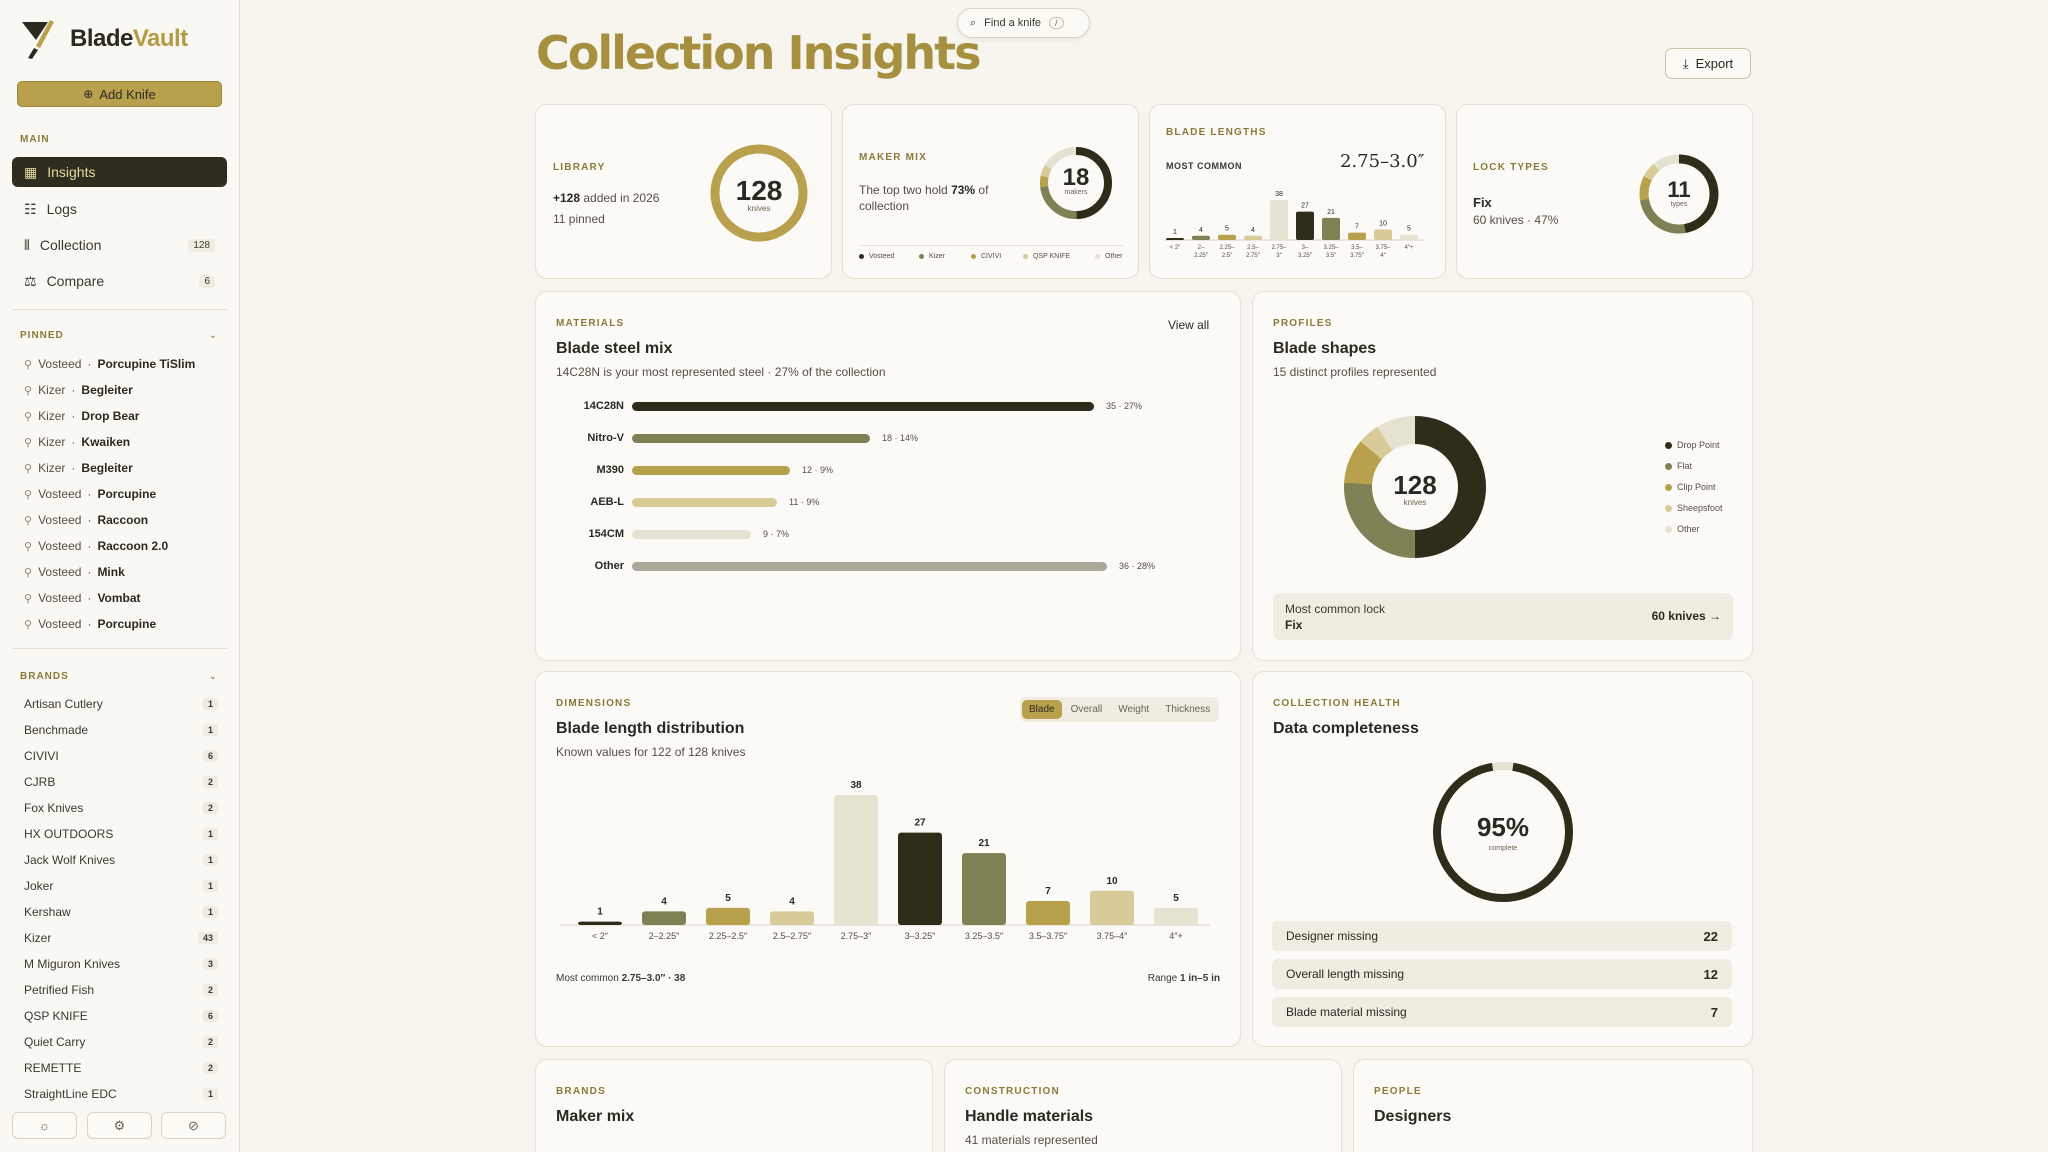 The image size is (2048, 1152). What do you see at coordinates (60, 624) in the screenshot?
I see `pinned-brand: Vosteed` at bounding box center [60, 624].